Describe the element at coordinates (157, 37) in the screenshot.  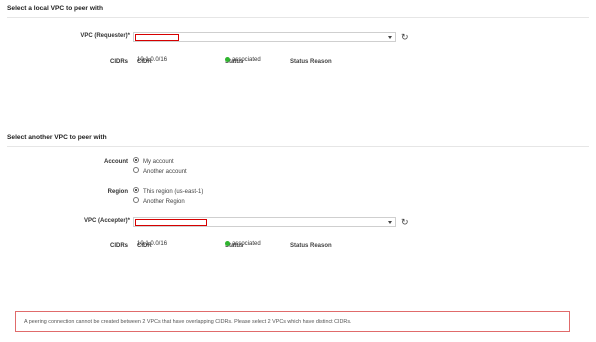
I see `vpc-requester-highlight` at that location.